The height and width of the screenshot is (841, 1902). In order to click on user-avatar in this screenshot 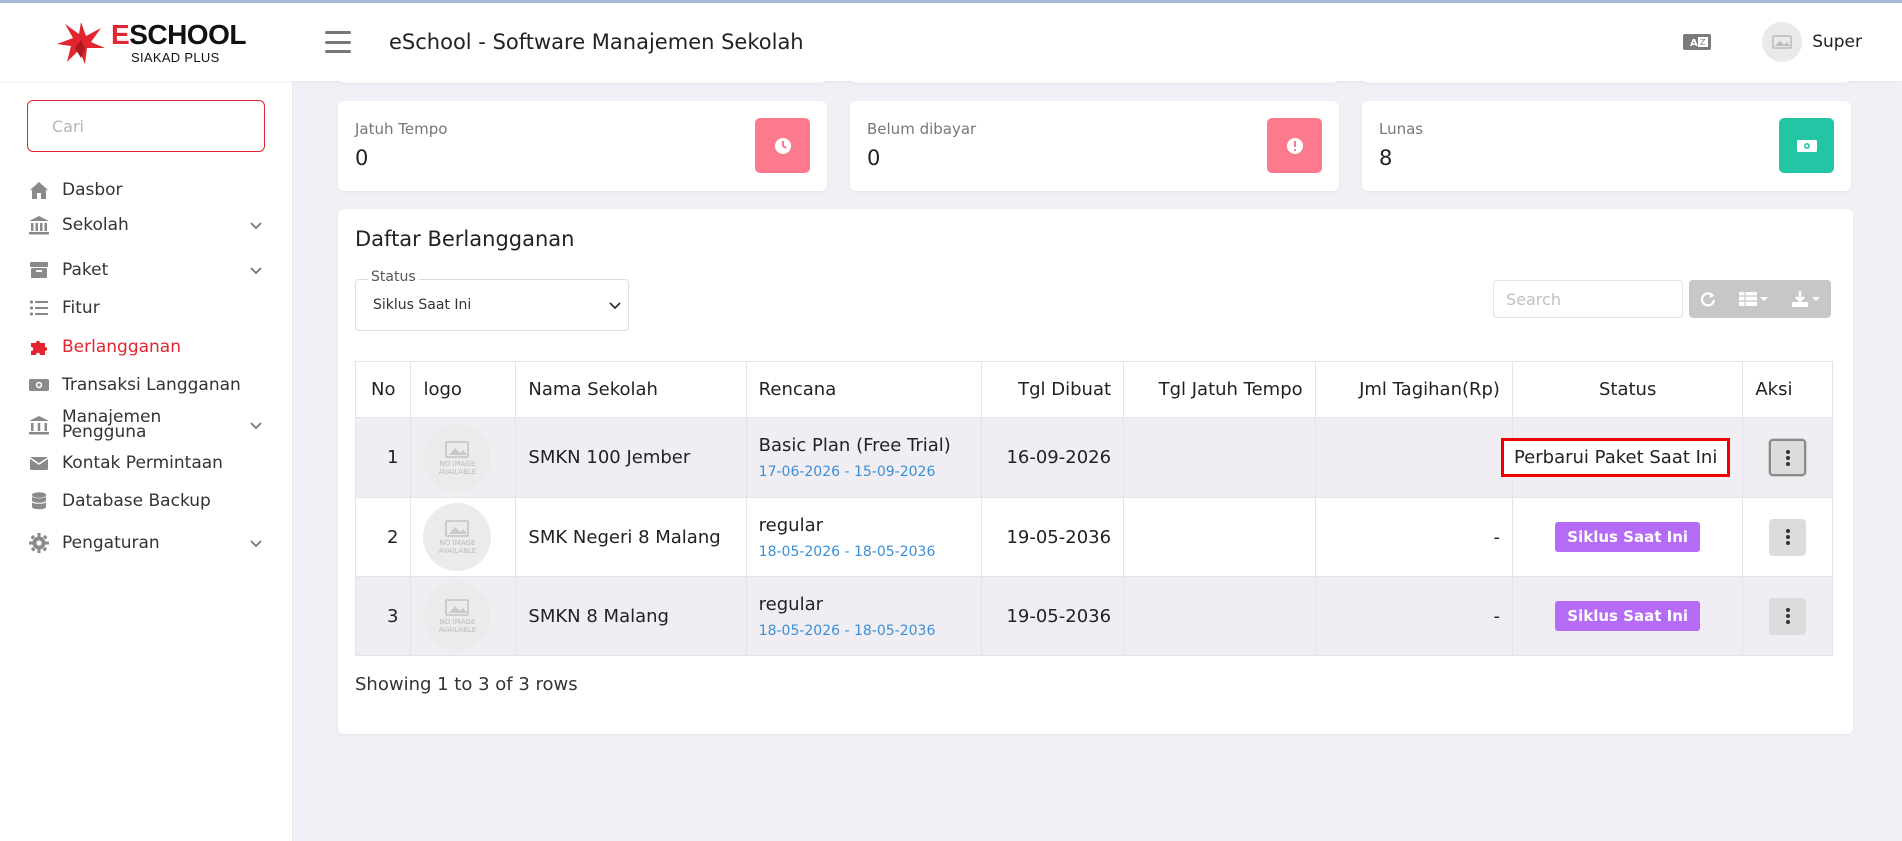, I will do `click(1782, 42)`.